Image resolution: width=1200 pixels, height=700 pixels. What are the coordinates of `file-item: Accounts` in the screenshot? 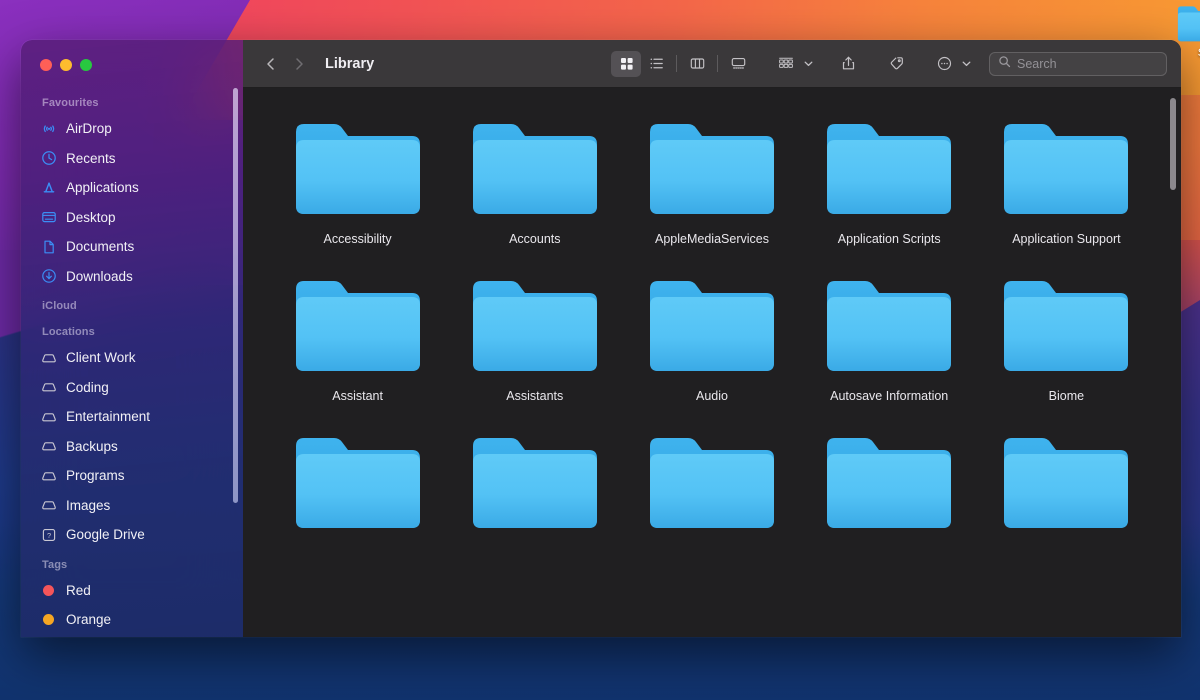 It's located at (534, 182).